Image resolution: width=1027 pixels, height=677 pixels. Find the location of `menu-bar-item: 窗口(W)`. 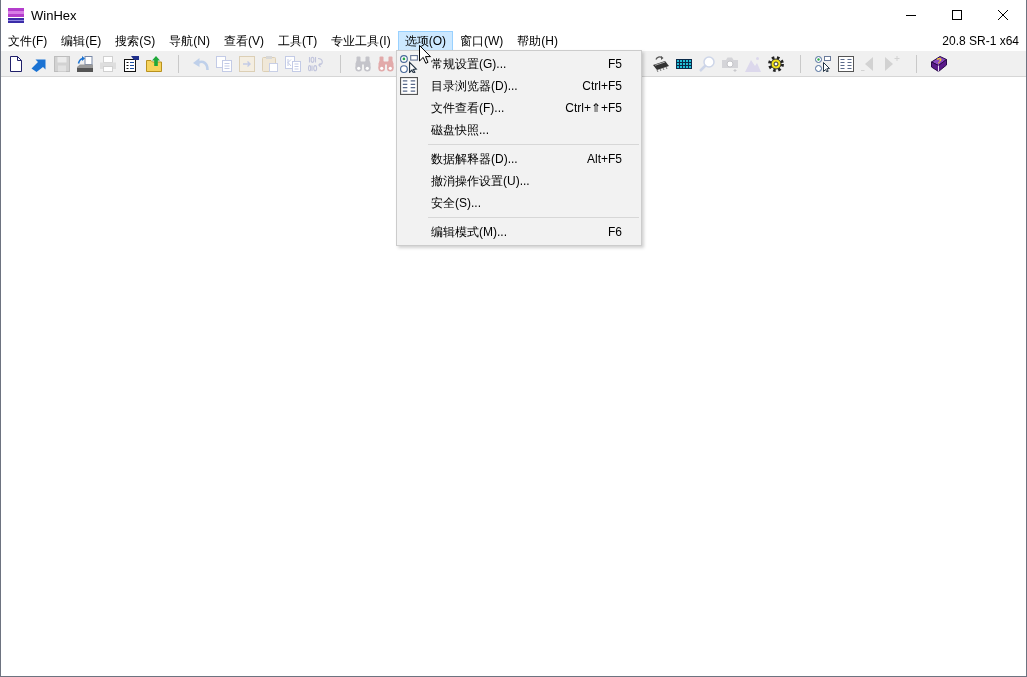

menu-bar-item: 窗口(W) is located at coordinates (482, 40).